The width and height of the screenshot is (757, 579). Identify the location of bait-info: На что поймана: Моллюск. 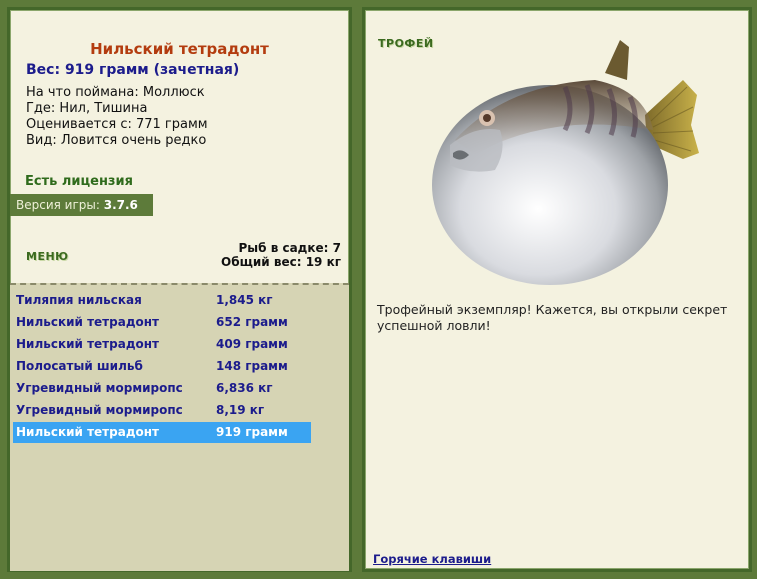
(115, 92).